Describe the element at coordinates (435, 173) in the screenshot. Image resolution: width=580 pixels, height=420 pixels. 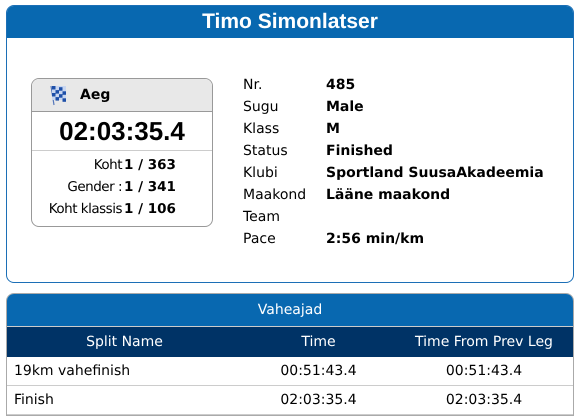
I see `detail-value: Sportland SuusaAkadeemia` at that location.